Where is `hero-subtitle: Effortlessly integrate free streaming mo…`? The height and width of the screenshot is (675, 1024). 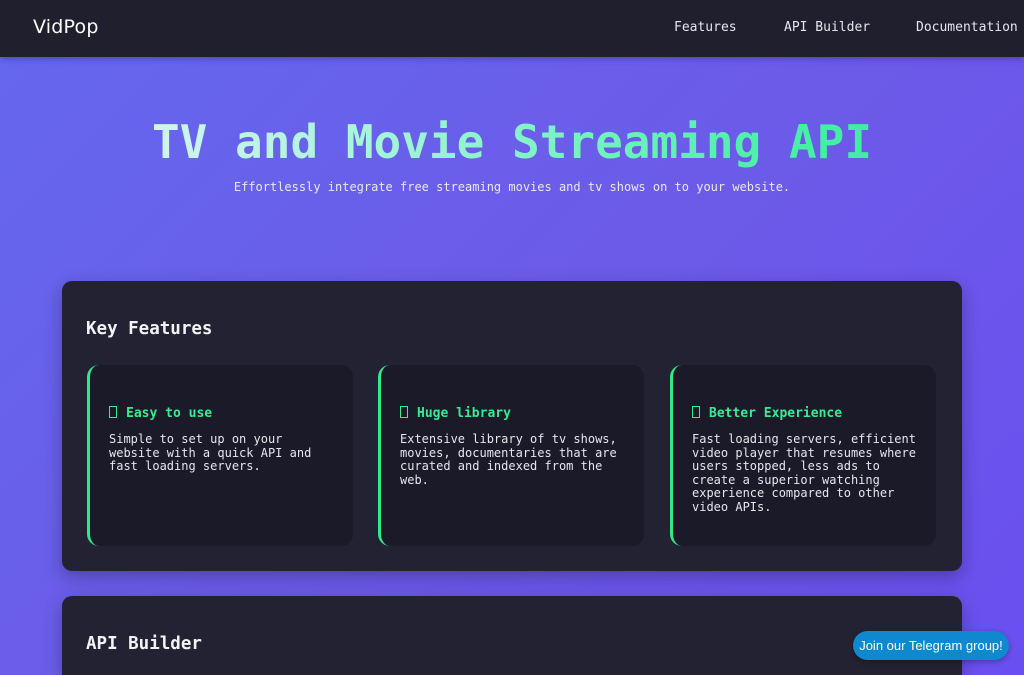
hero-subtitle: Effortlessly integrate free streaming mo… is located at coordinates (512, 187).